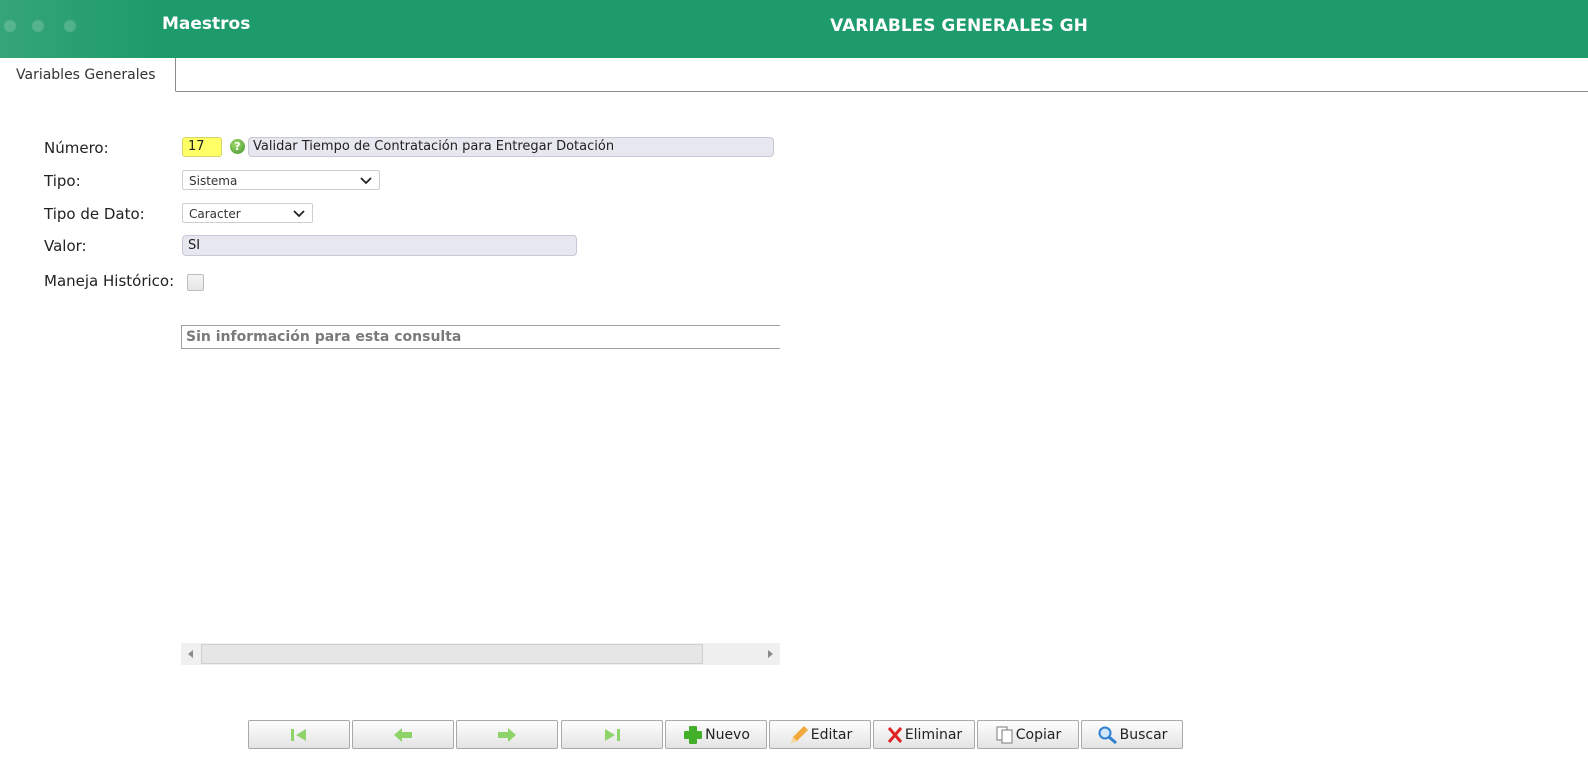 The width and height of the screenshot is (1588, 769). I want to click on historico-checkbox, so click(195, 282).